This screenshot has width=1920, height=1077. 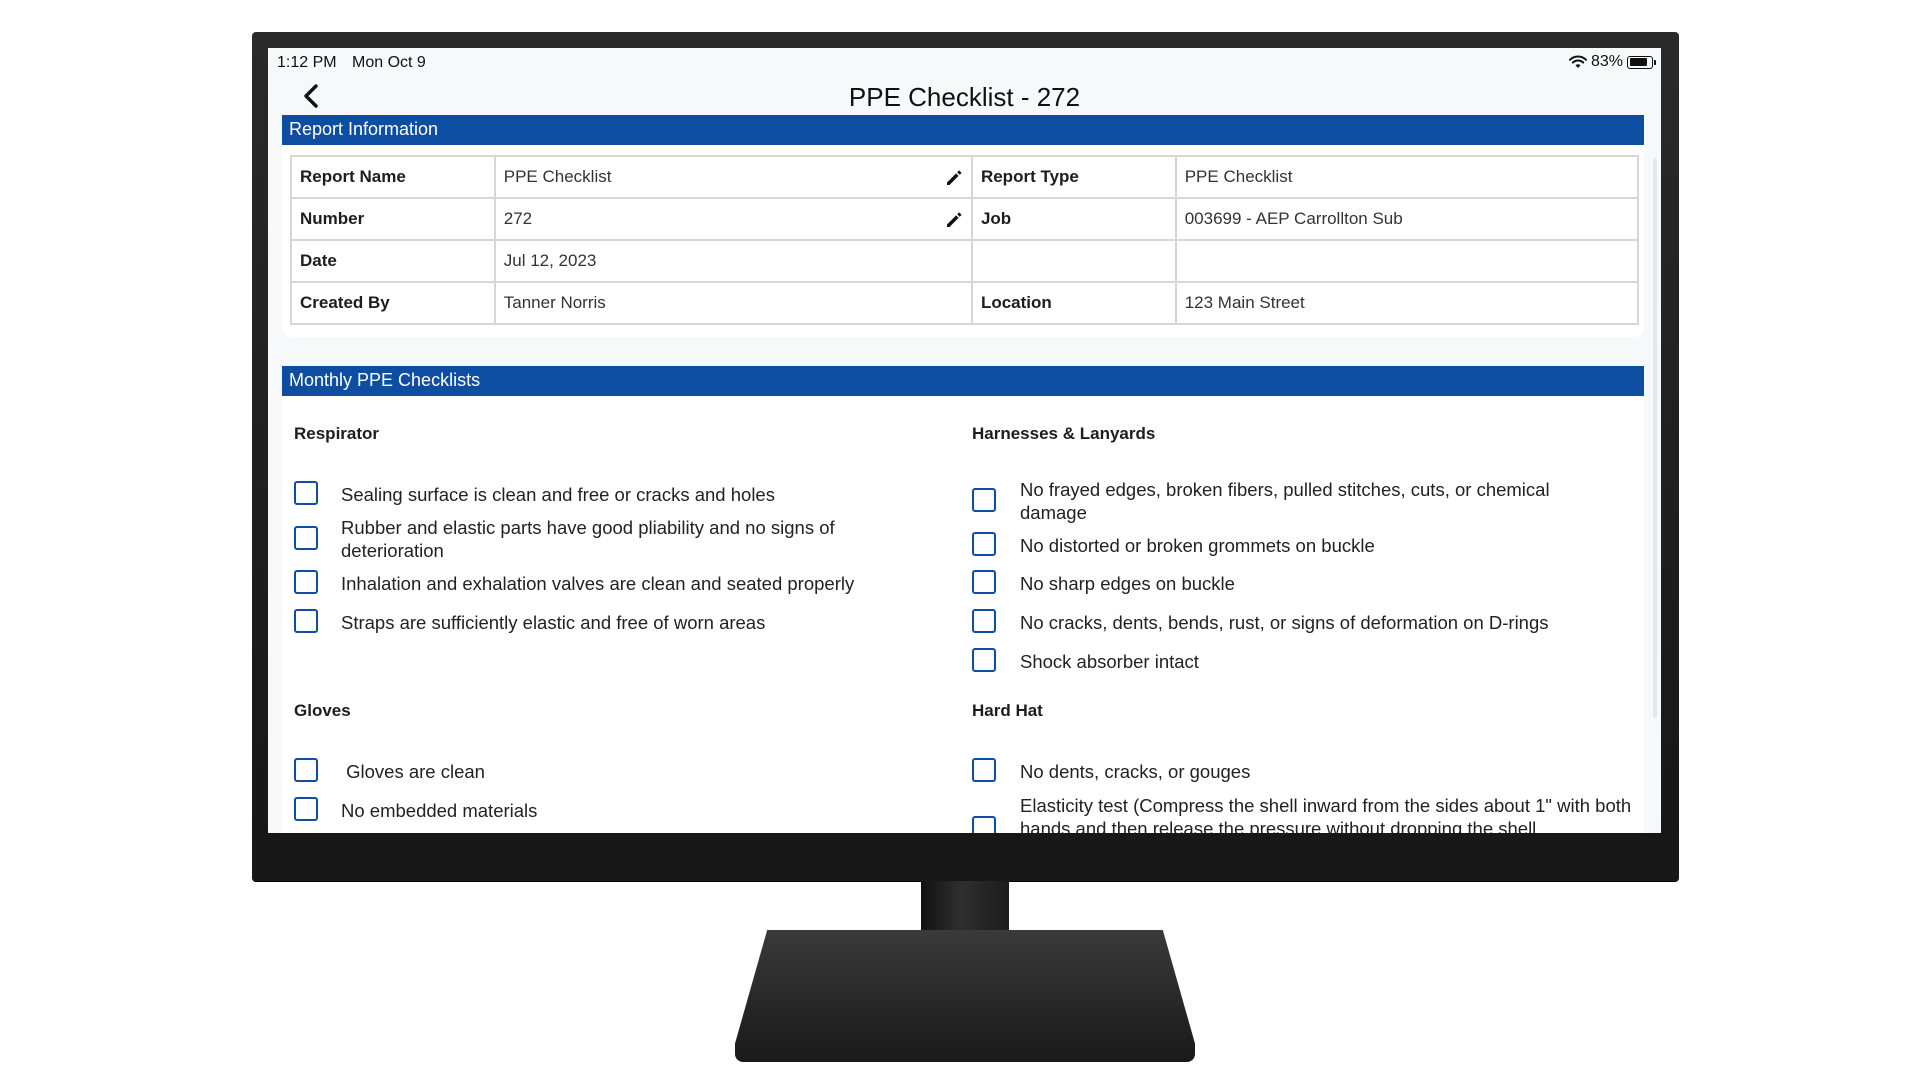 What do you see at coordinates (1407, 219) in the screenshot?
I see `job-value: 003699 - AEP Carrollton Sub` at bounding box center [1407, 219].